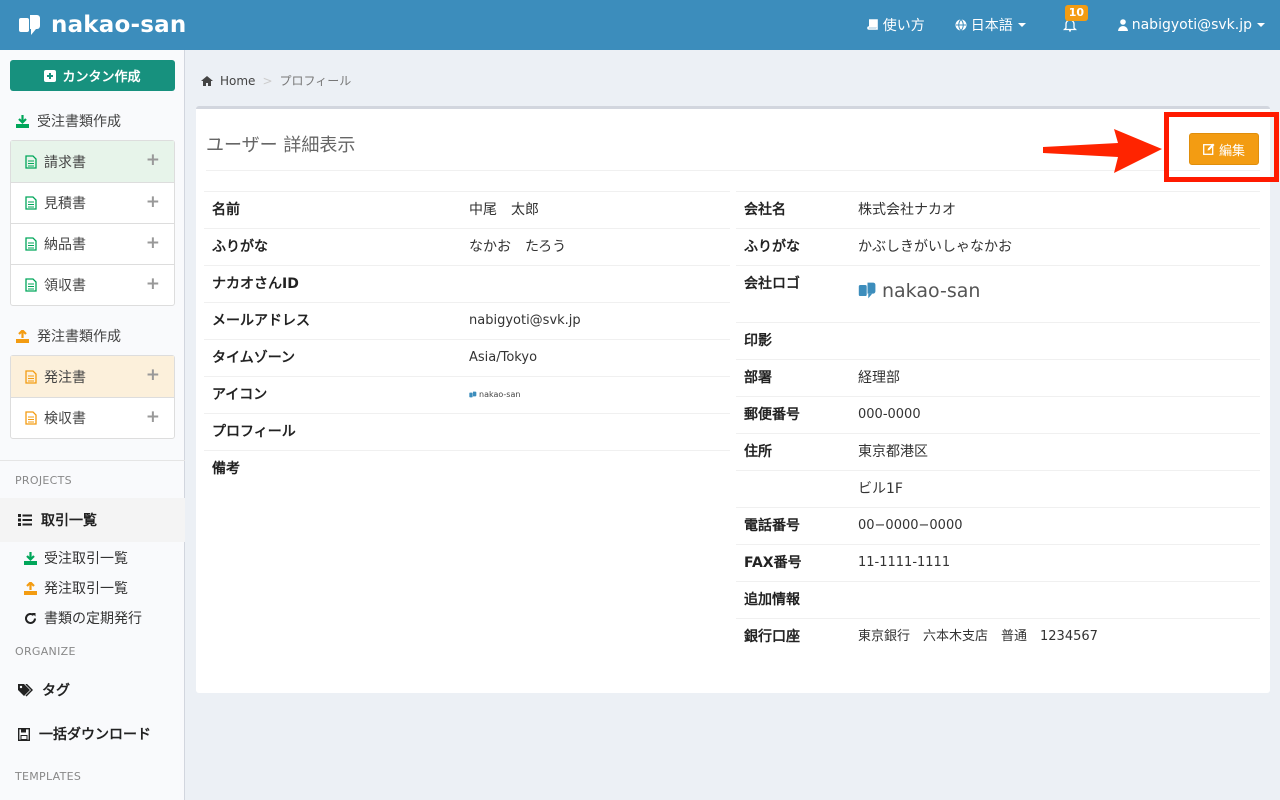 This screenshot has height=800, width=1280. What do you see at coordinates (332, 321) in the screenshot?
I see `field-label: メールアドレス` at bounding box center [332, 321].